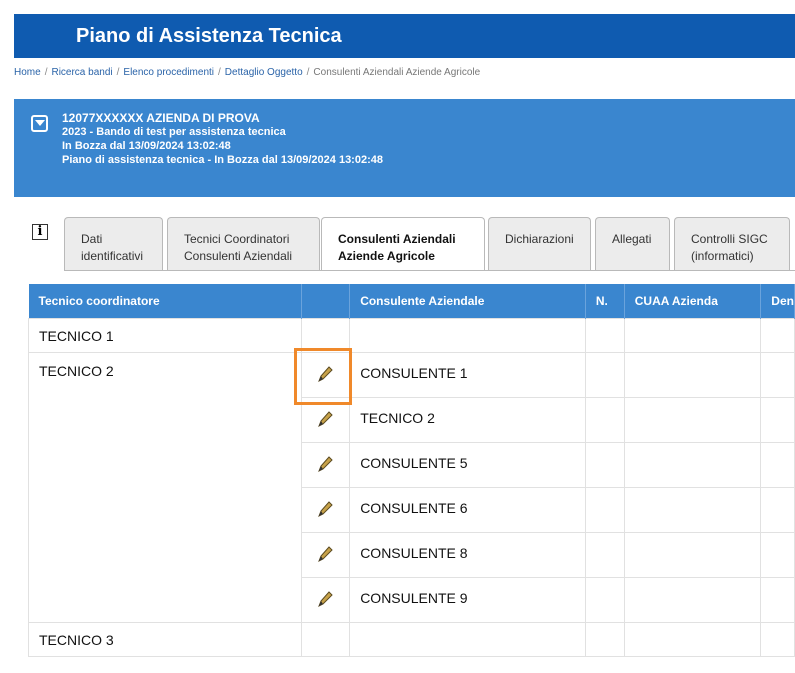  I want to click on tab-label-line1: Consulenti Aziendali, so click(397, 239).